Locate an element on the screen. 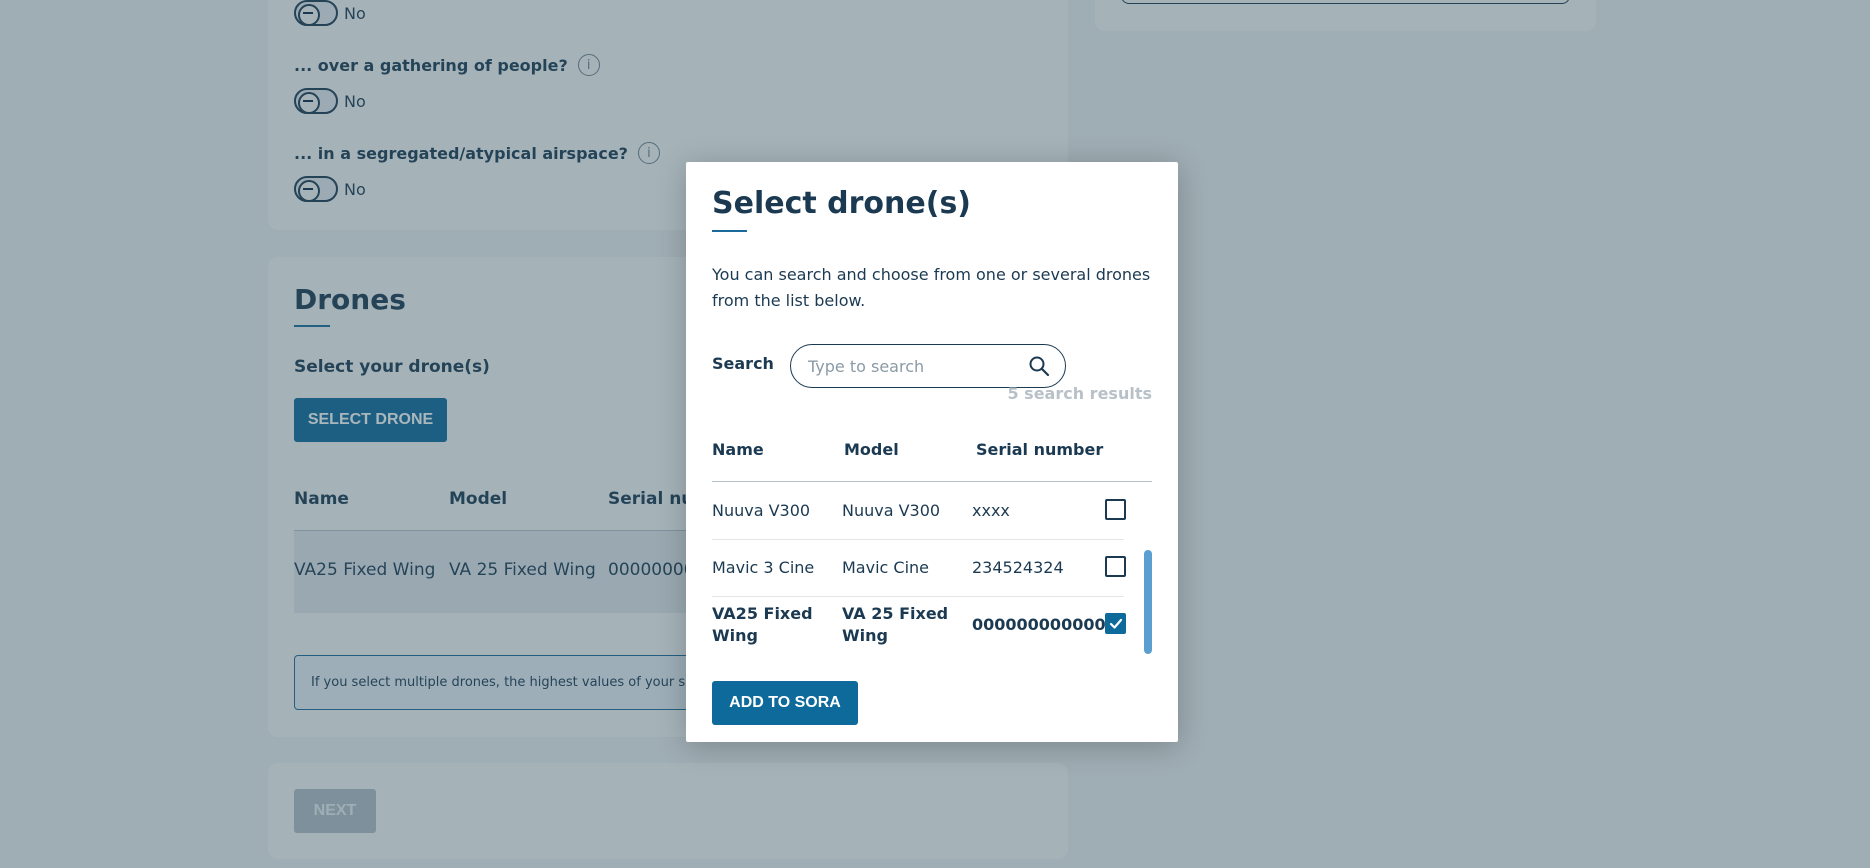 The image size is (1870, 868). modal-title: Select drone(s) is located at coordinates (842, 203).